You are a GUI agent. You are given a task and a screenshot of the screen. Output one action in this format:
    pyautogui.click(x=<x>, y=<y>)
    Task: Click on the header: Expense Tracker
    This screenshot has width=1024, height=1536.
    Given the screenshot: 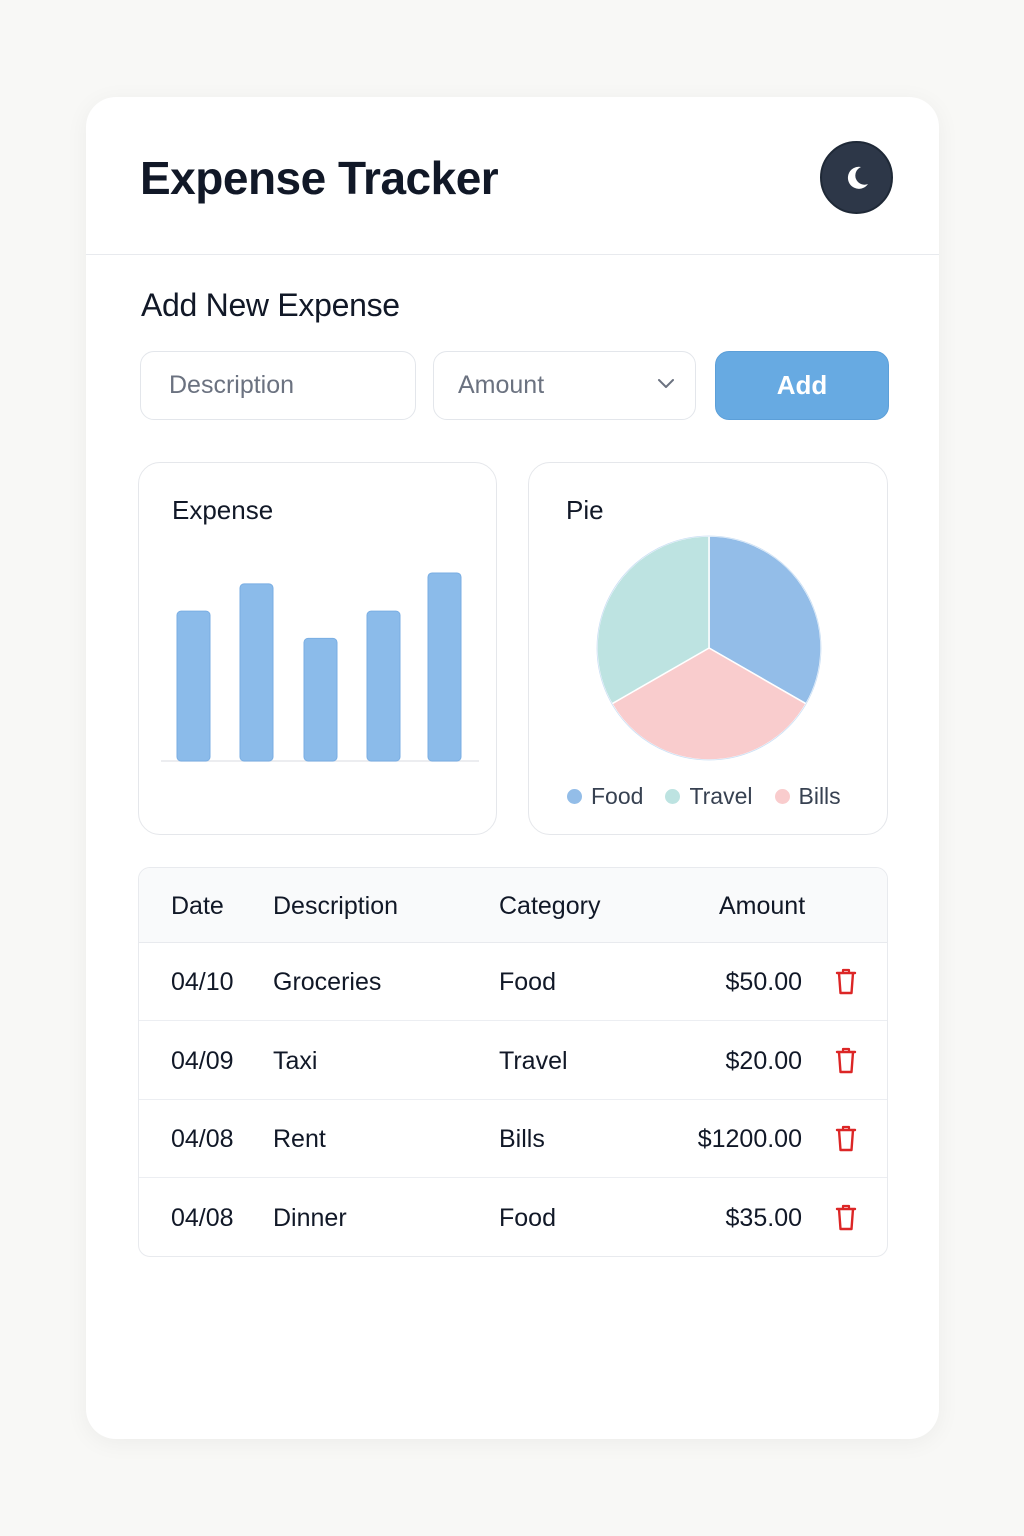 What is the action you would take?
    pyautogui.click(x=512, y=176)
    